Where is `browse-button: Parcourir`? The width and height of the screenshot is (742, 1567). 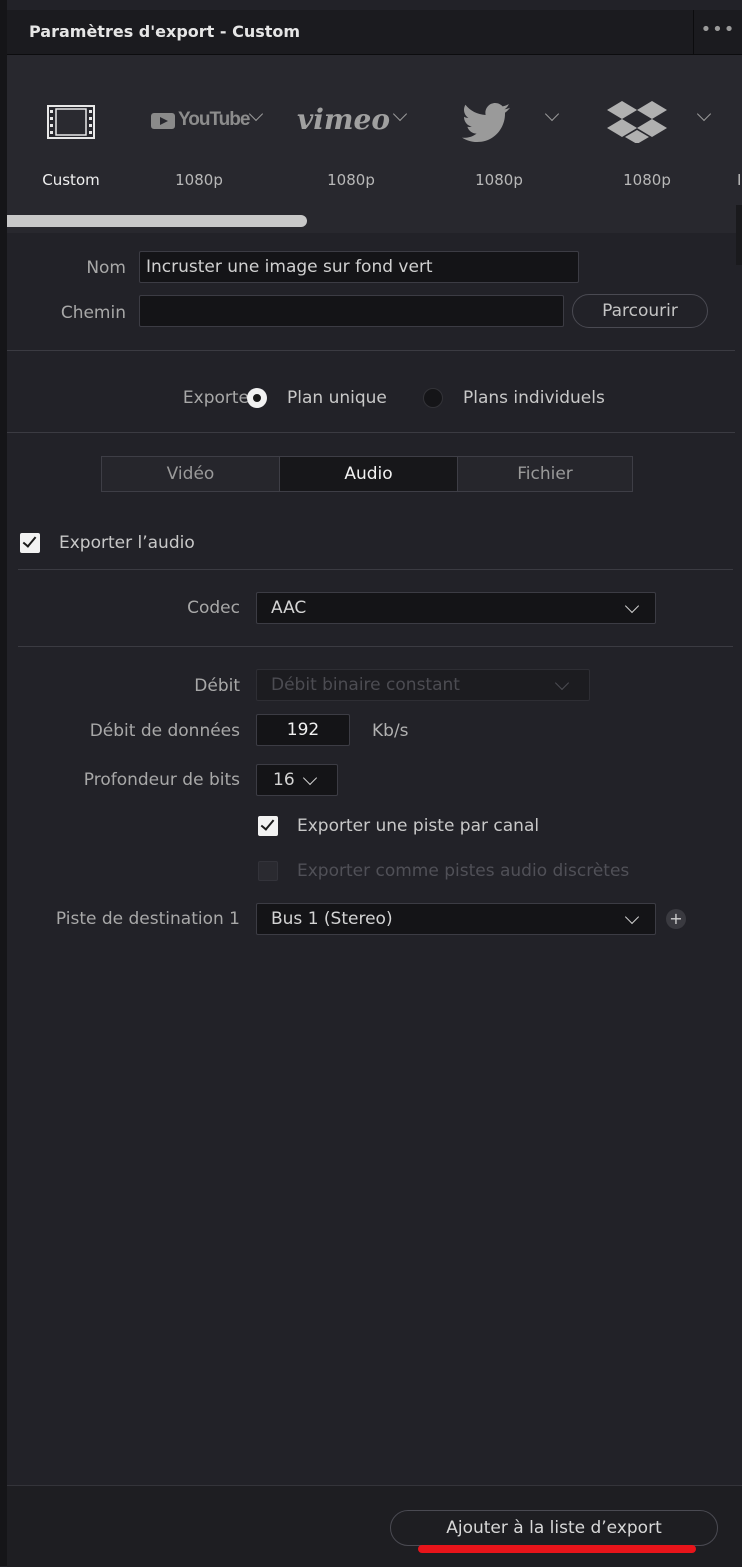
browse-button: Parcourir is located at coordinates (640, 311).